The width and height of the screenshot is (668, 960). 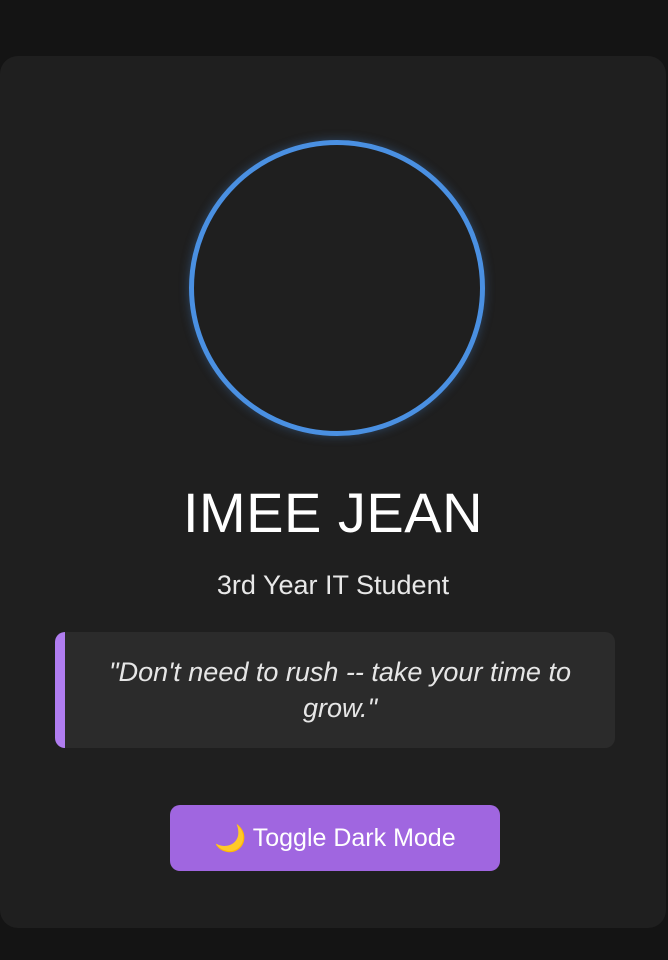 What do you see at coordinates (354, 837) in the screenshot?
I see `toggle-dark-mode-label: Toggle Dark Mode` at bounding box center [354, 837].